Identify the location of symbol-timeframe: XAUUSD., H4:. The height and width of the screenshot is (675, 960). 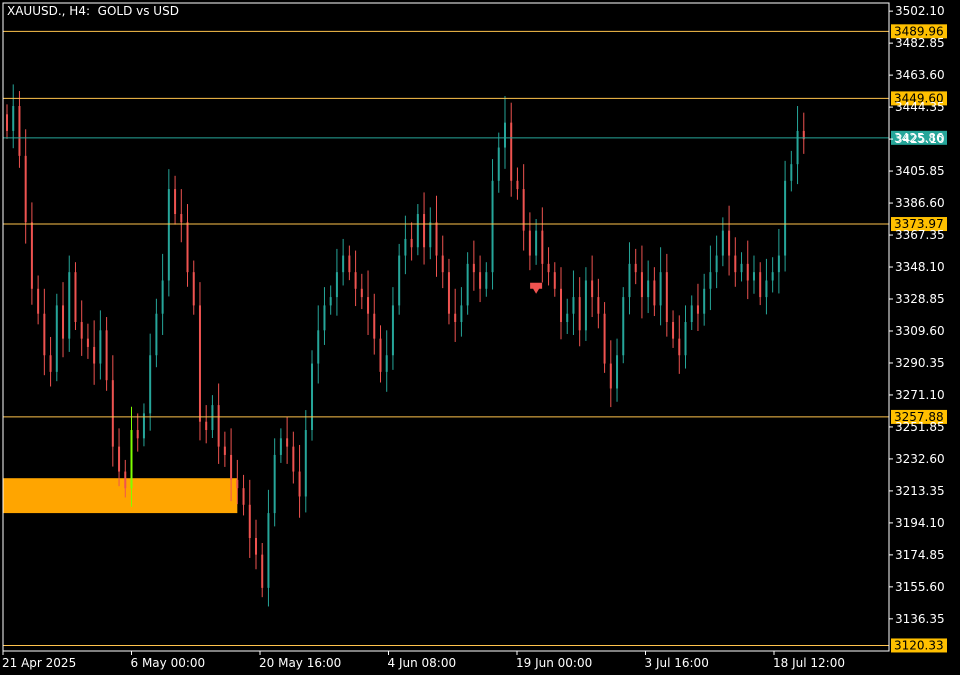
(48, 11).